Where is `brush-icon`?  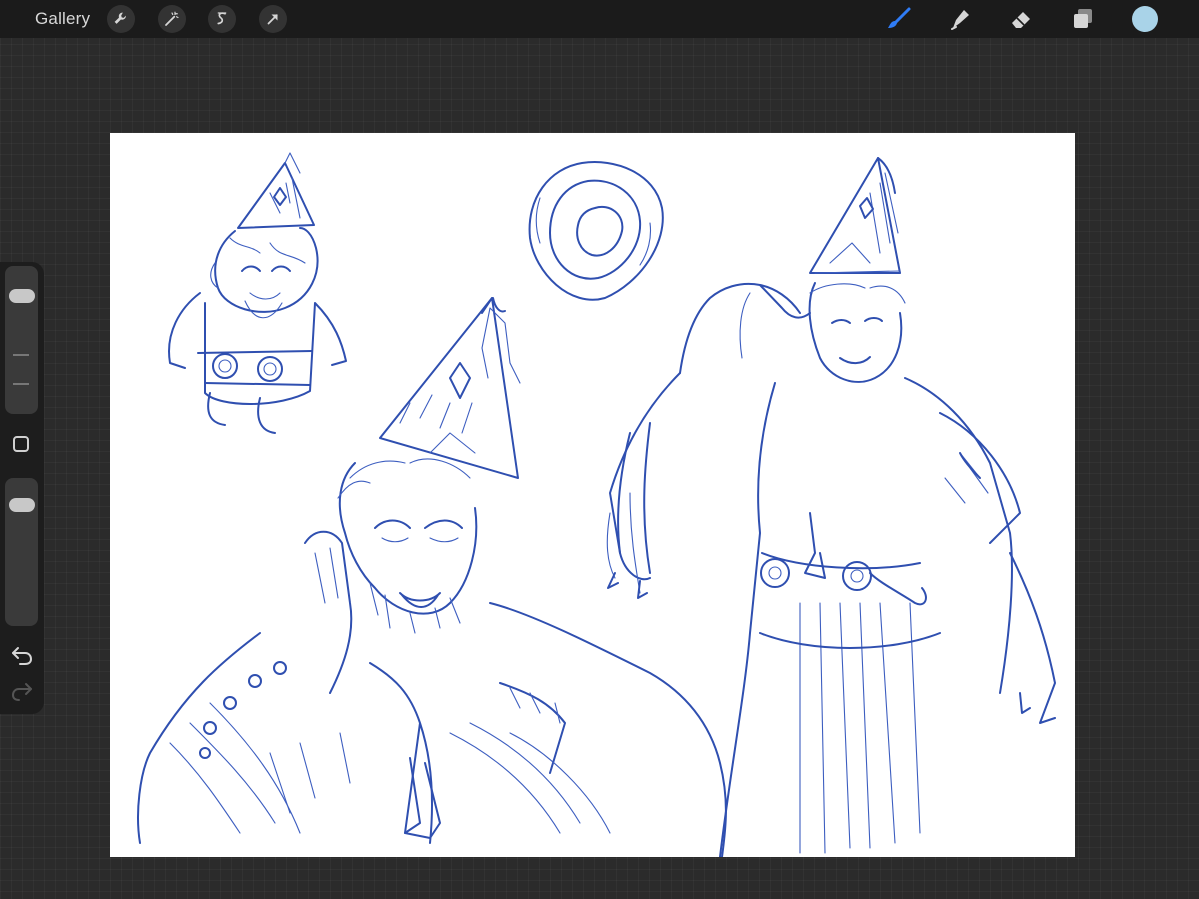 brush-icon is located at coordinates (899, 19).